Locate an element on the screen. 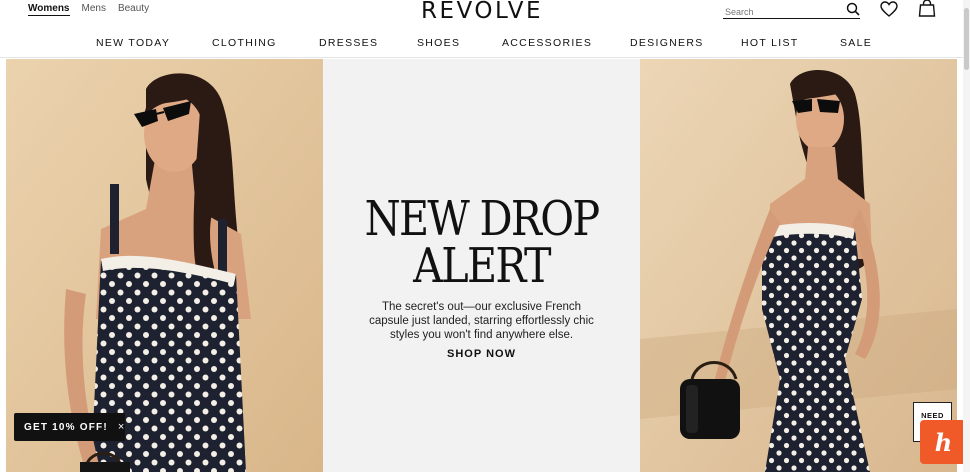 The width and height of the screenshot is (970, 472). hero-headline: NEW DROP ALERT is located at coordinates (481, 242).